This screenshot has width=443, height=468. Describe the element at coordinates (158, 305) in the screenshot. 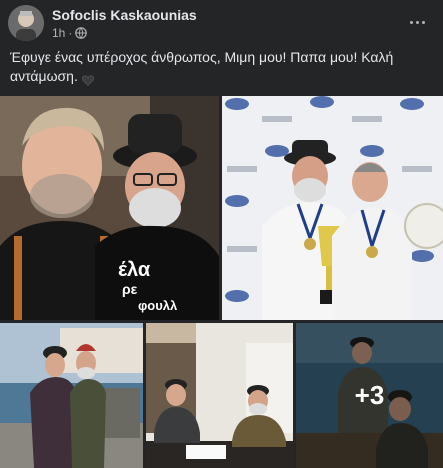

I see `shirt-text-line-3: φουλλ` at that location.